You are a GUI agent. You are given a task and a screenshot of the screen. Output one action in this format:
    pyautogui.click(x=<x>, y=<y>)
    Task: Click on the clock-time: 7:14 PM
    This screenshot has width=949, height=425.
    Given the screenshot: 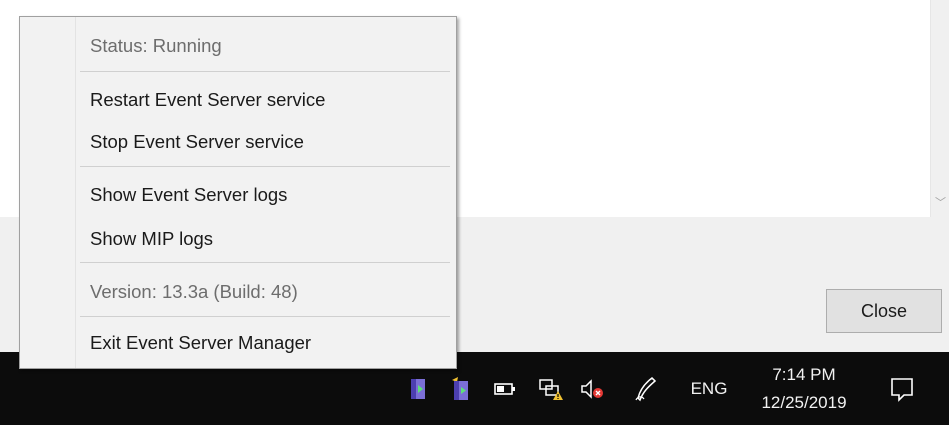 What is the action you would take?
    pyautogui.click(x=804, y=374)
    